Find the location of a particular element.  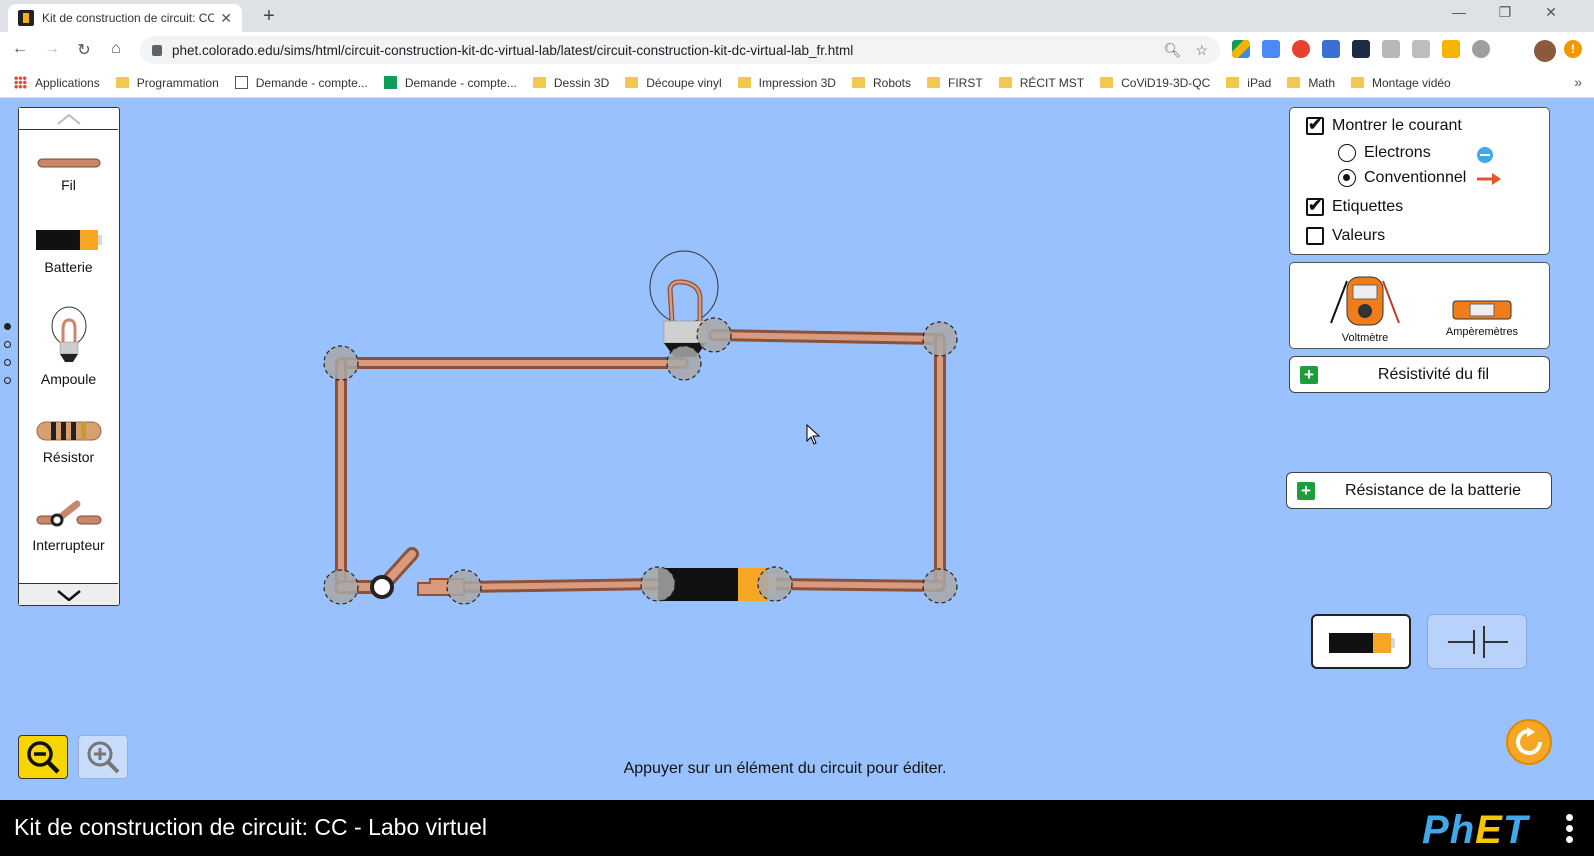

gear-extension-icon is located at coordinates (1481, 49).